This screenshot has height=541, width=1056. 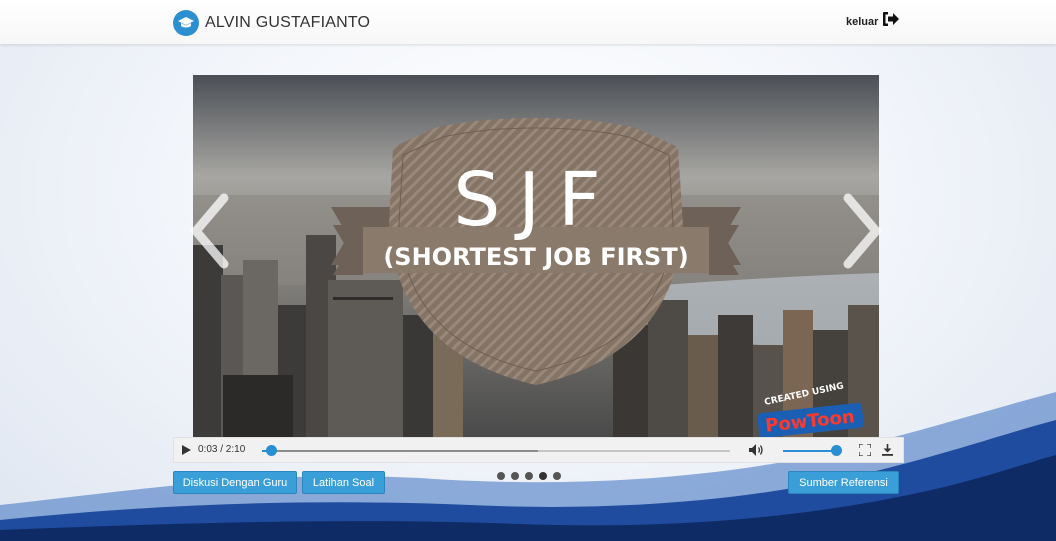 What do you see at coordinates (400, 451) in the screenshot?
I see `seek-buffered` at bounding box center [400, 451].